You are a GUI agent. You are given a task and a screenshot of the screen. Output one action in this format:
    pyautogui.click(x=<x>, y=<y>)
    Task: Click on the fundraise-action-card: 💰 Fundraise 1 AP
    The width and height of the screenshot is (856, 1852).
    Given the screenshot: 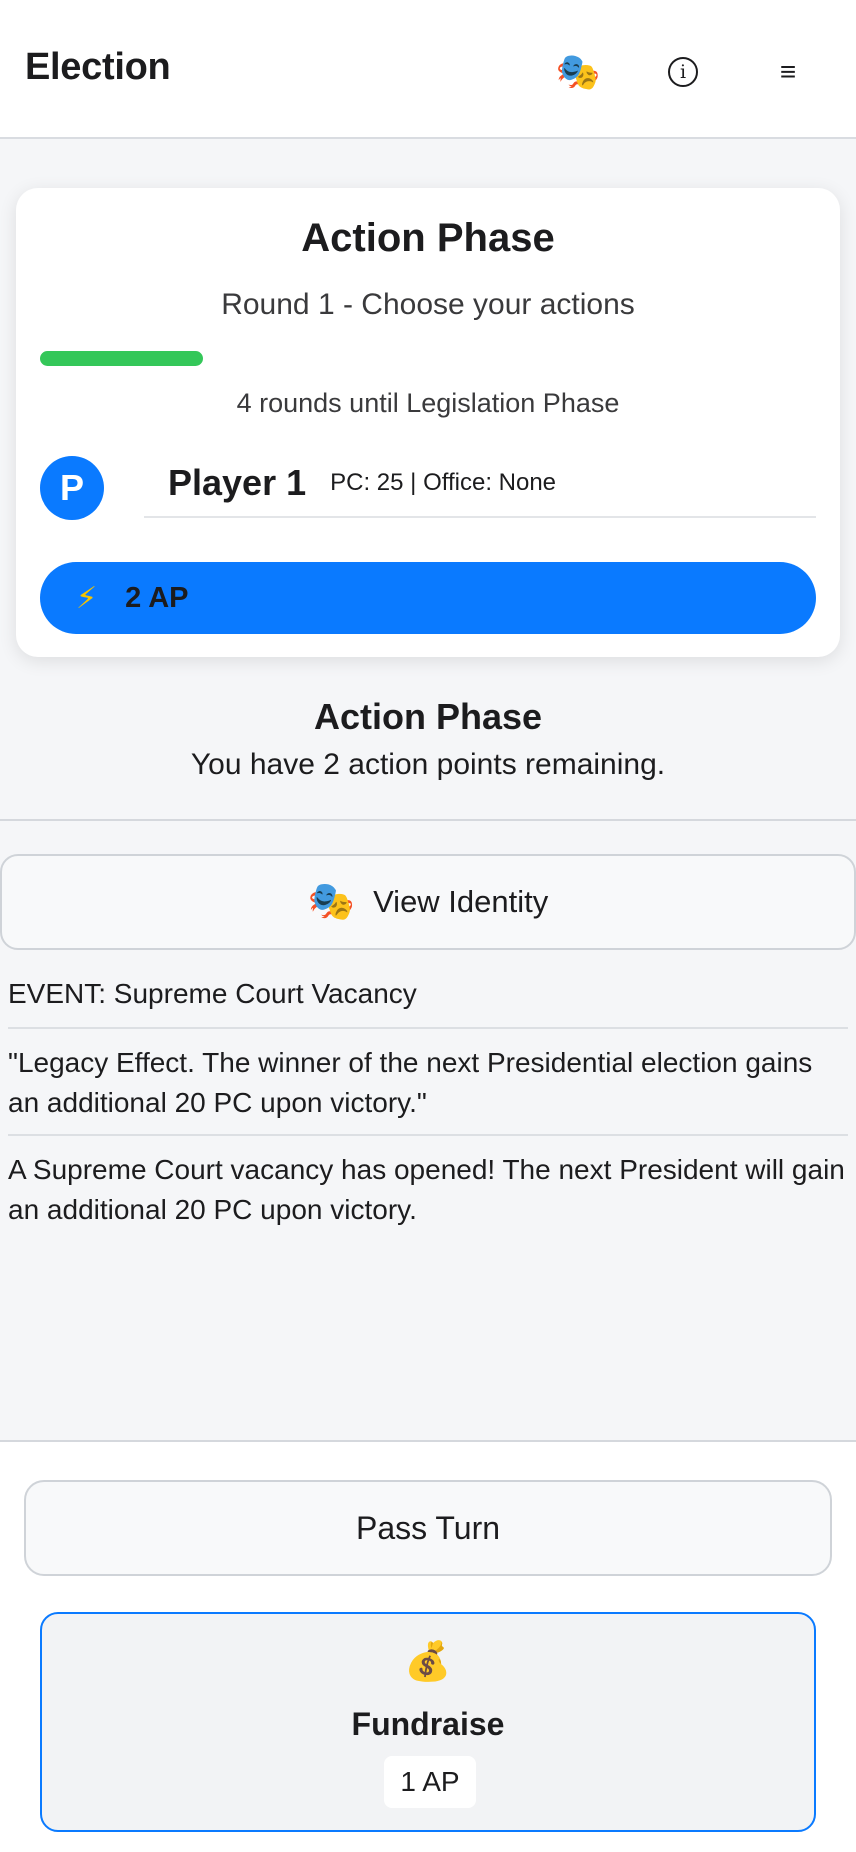 What is the action you would take?
    pyautogui.click(x=428, y=1722)
    